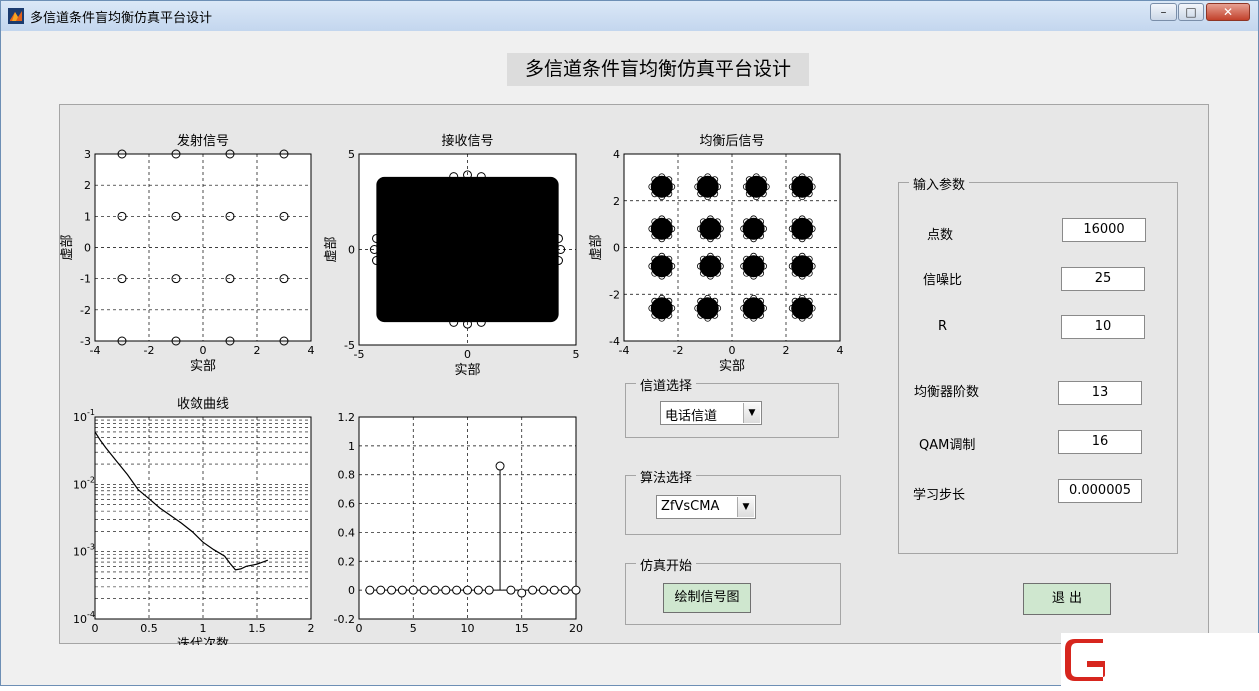  I want to click on conv-title: 收敛曲线, so click(203, 404).